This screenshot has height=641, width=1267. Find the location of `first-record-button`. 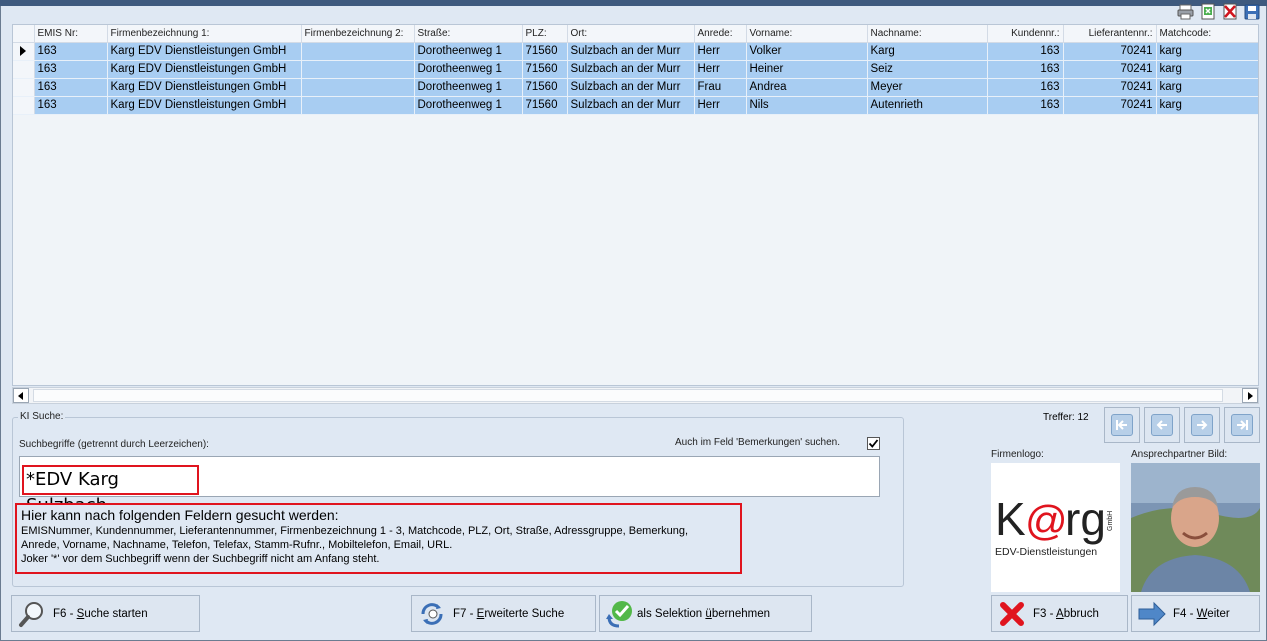

first-record-button is located at coordinates (1122, 425).